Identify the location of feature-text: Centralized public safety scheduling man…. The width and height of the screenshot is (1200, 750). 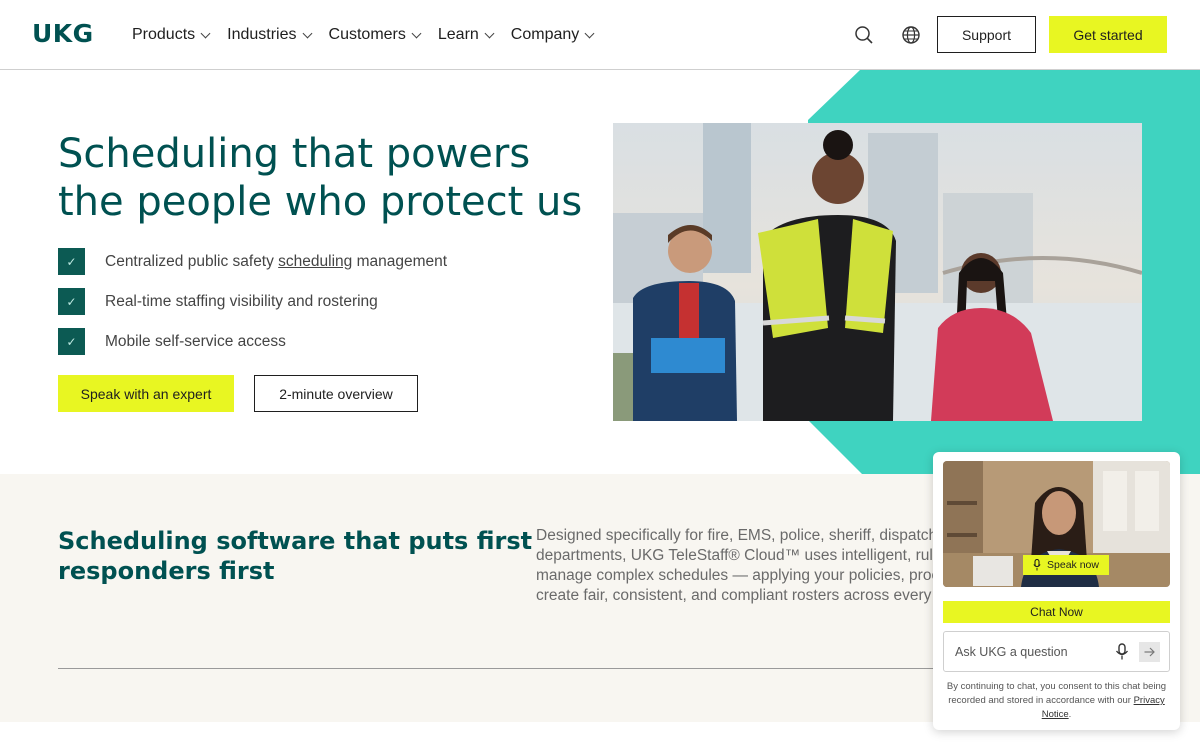
(276, 262).